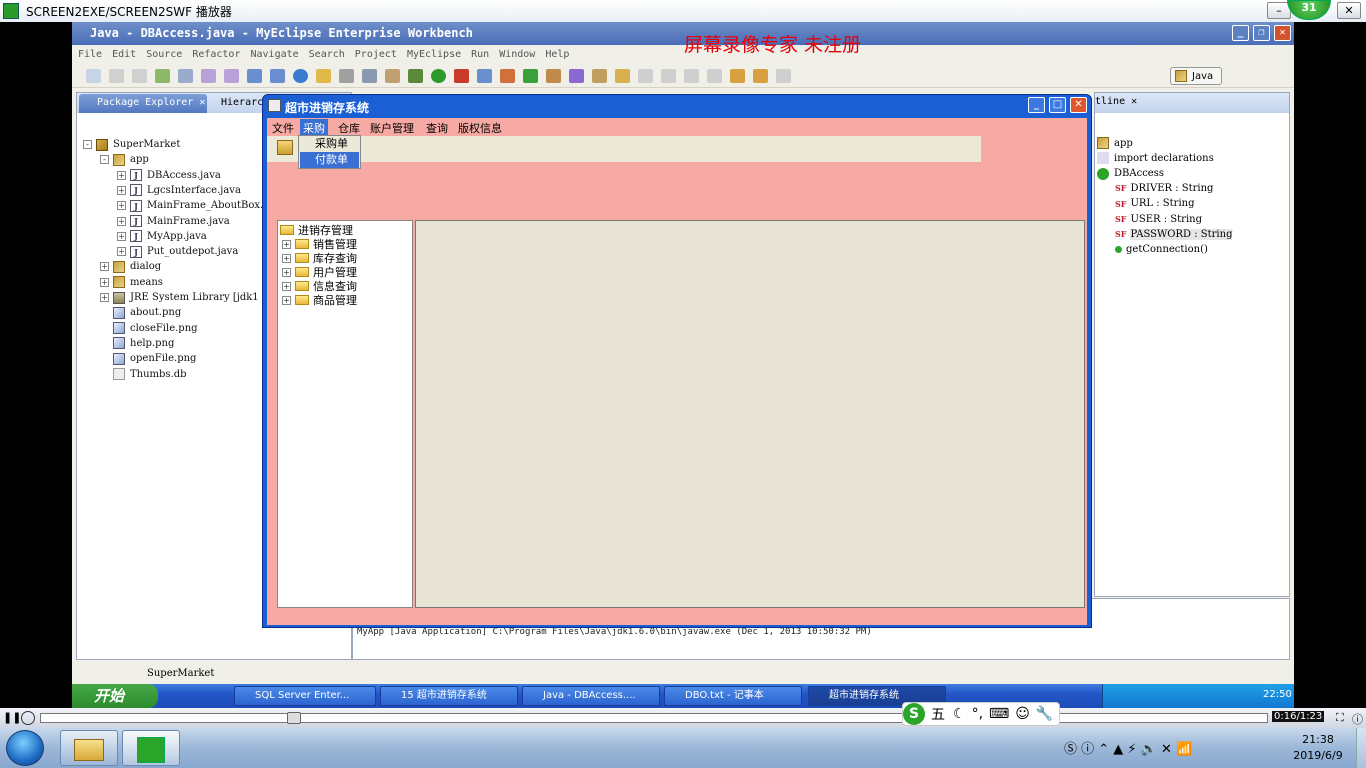  Describe the element at coordinates (277, 75) in the screenshot. I see `class-icon` at that location.